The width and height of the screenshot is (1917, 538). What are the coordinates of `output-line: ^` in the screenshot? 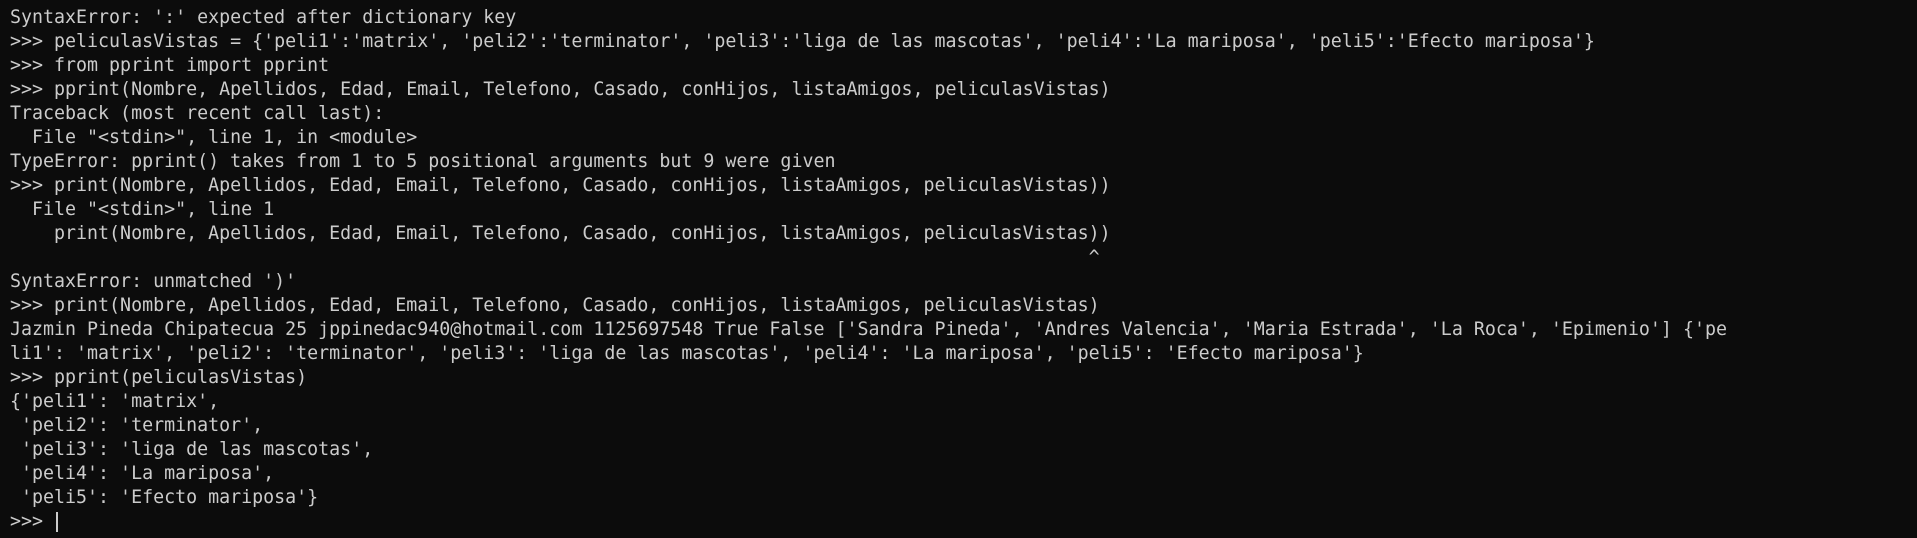 It's located at (555, 257).